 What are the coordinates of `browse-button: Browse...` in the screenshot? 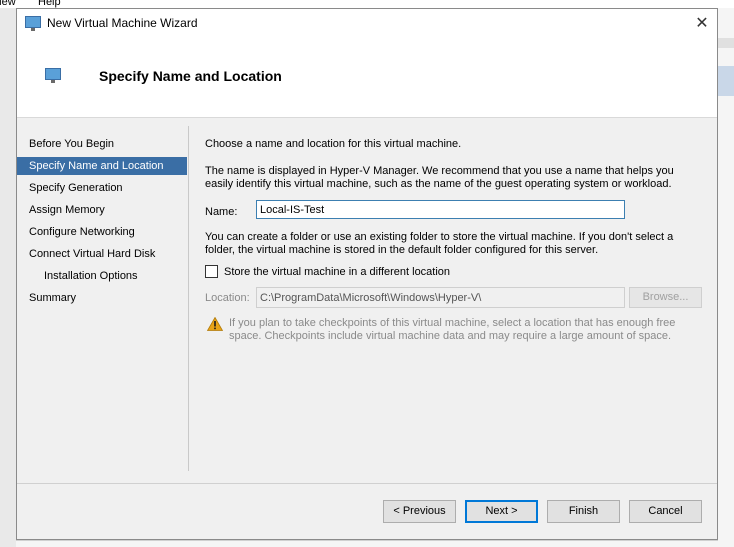 It's located at (665, 297).